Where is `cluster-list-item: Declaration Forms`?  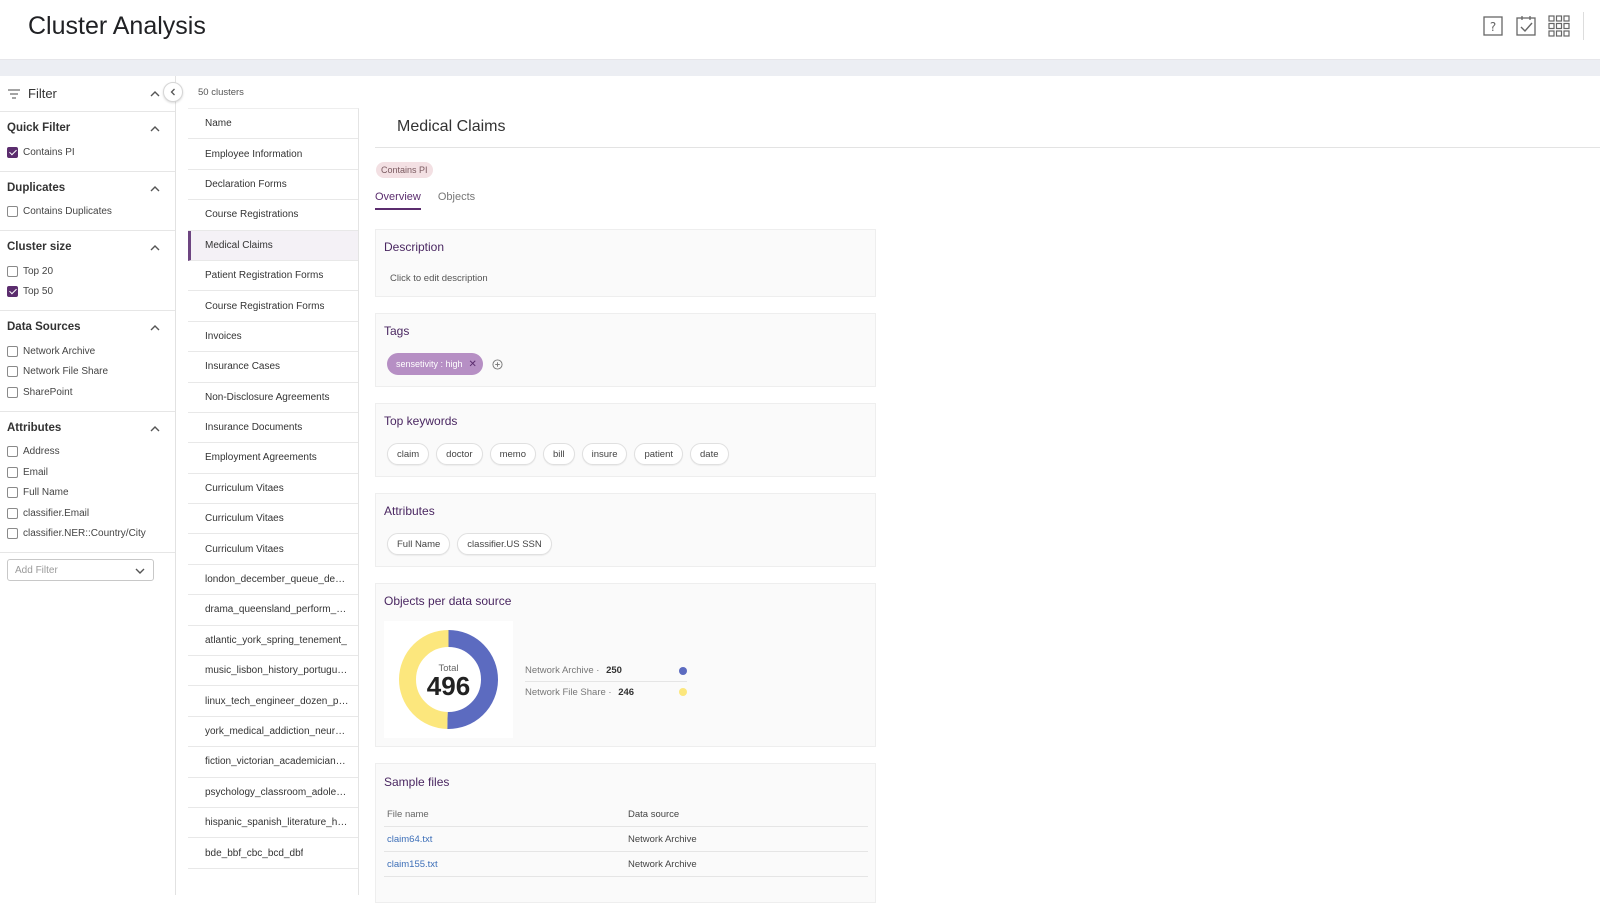
cluster-list-item: Declaration Forms is located at coordinates (273, 185).